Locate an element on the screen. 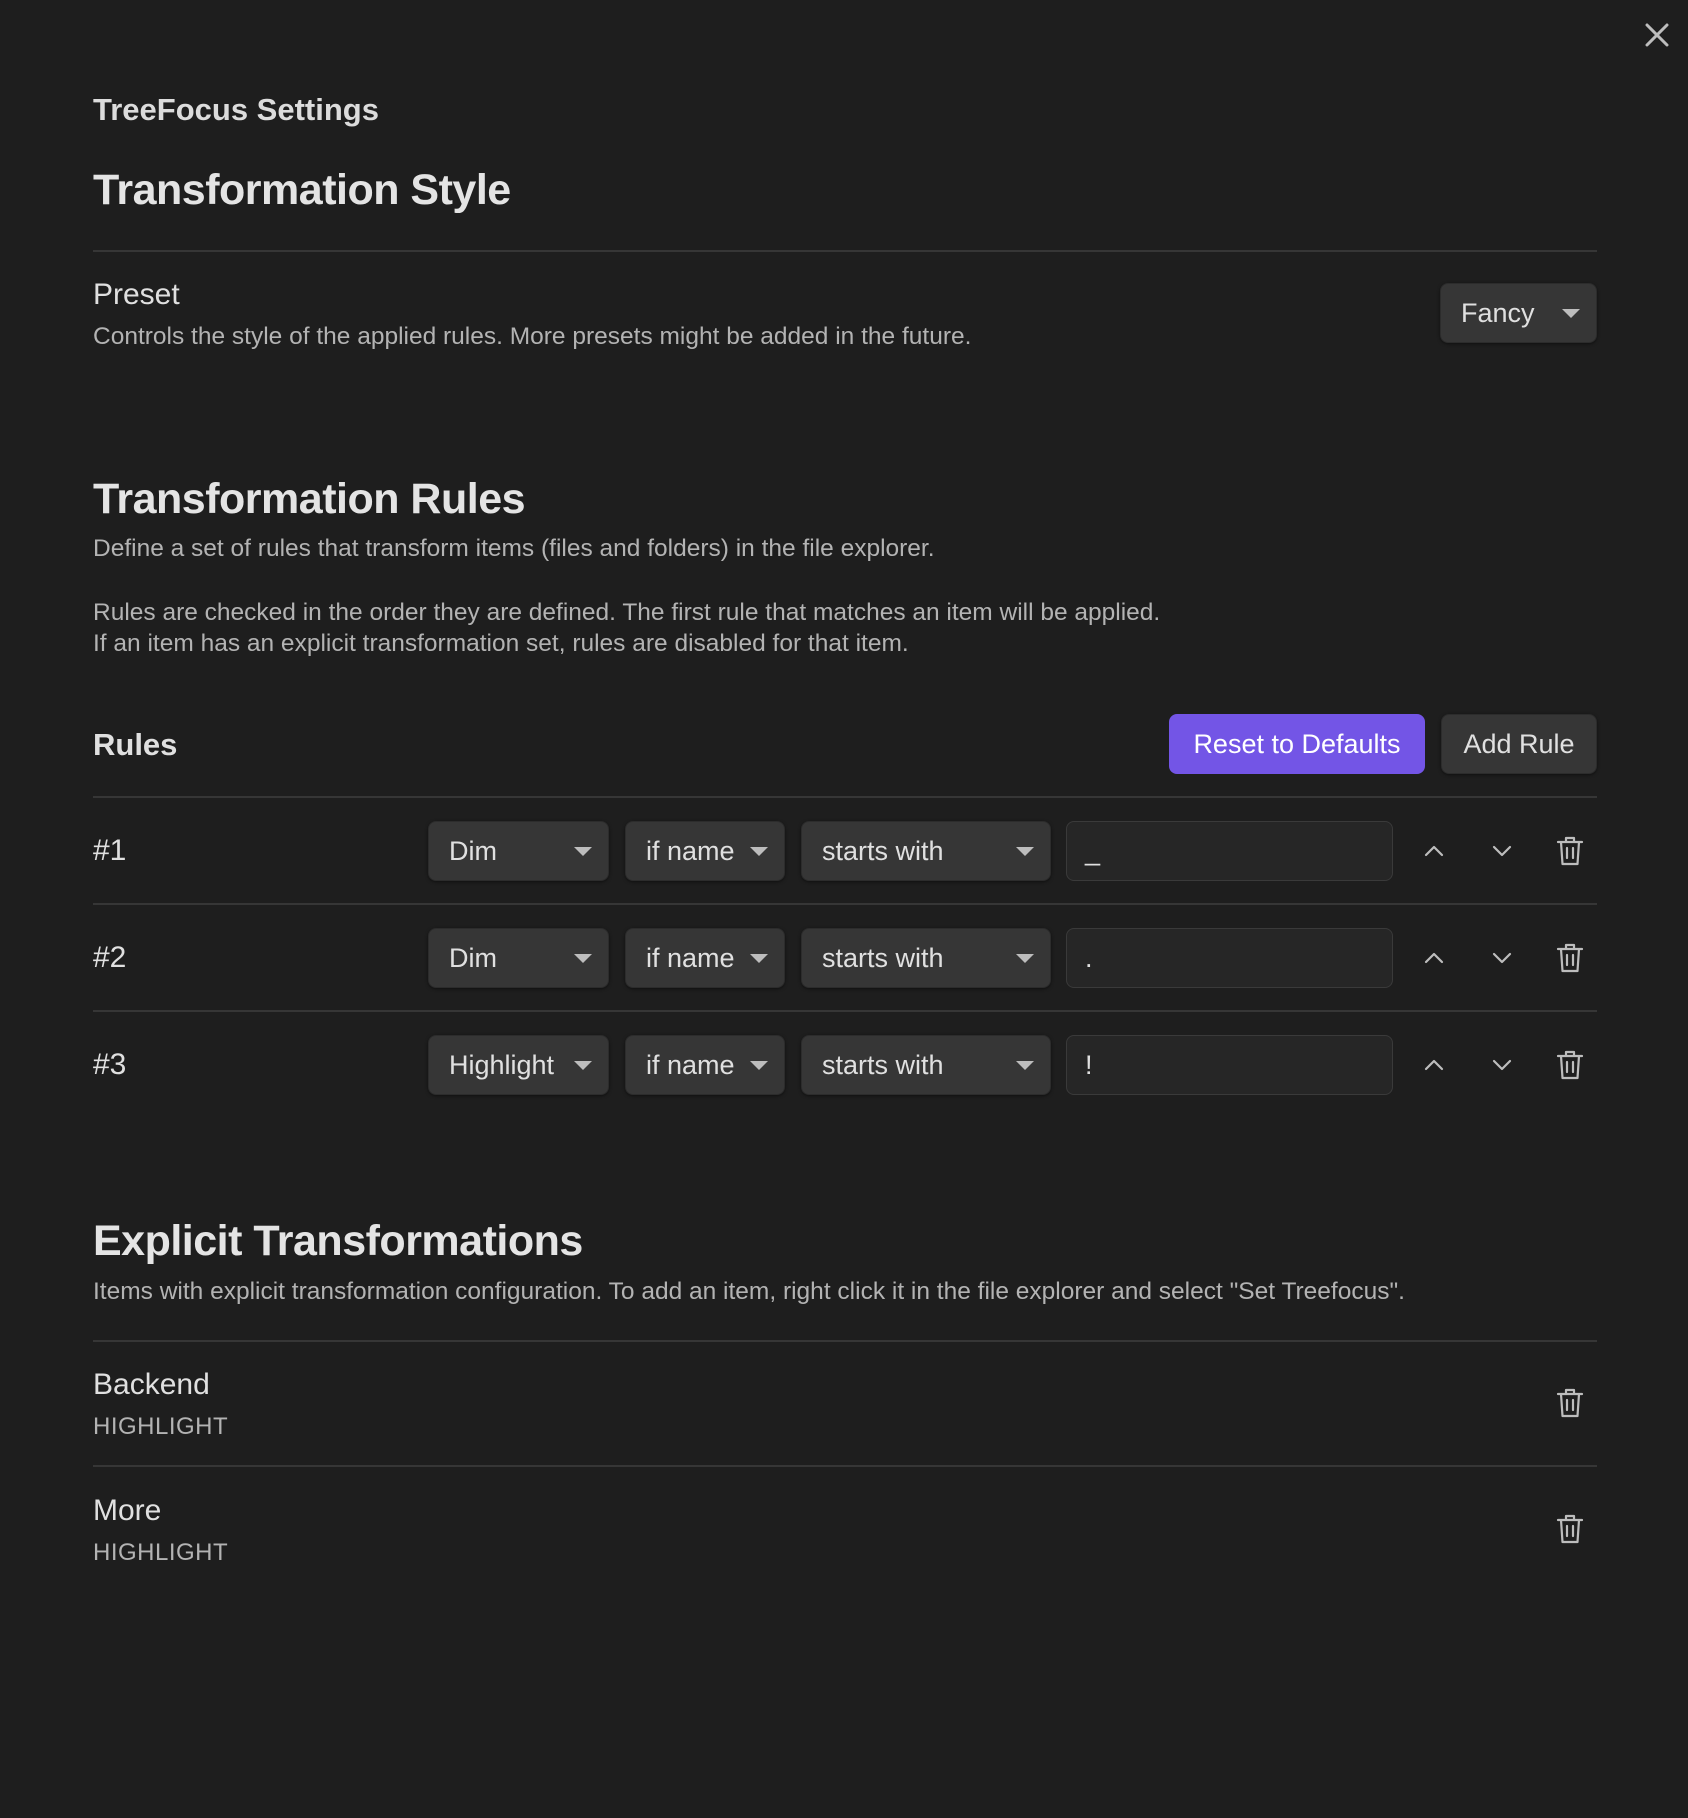 The width and height of the screenshot is (1688, 1818). rule-number: #2 is located at coordinates (110, 957).